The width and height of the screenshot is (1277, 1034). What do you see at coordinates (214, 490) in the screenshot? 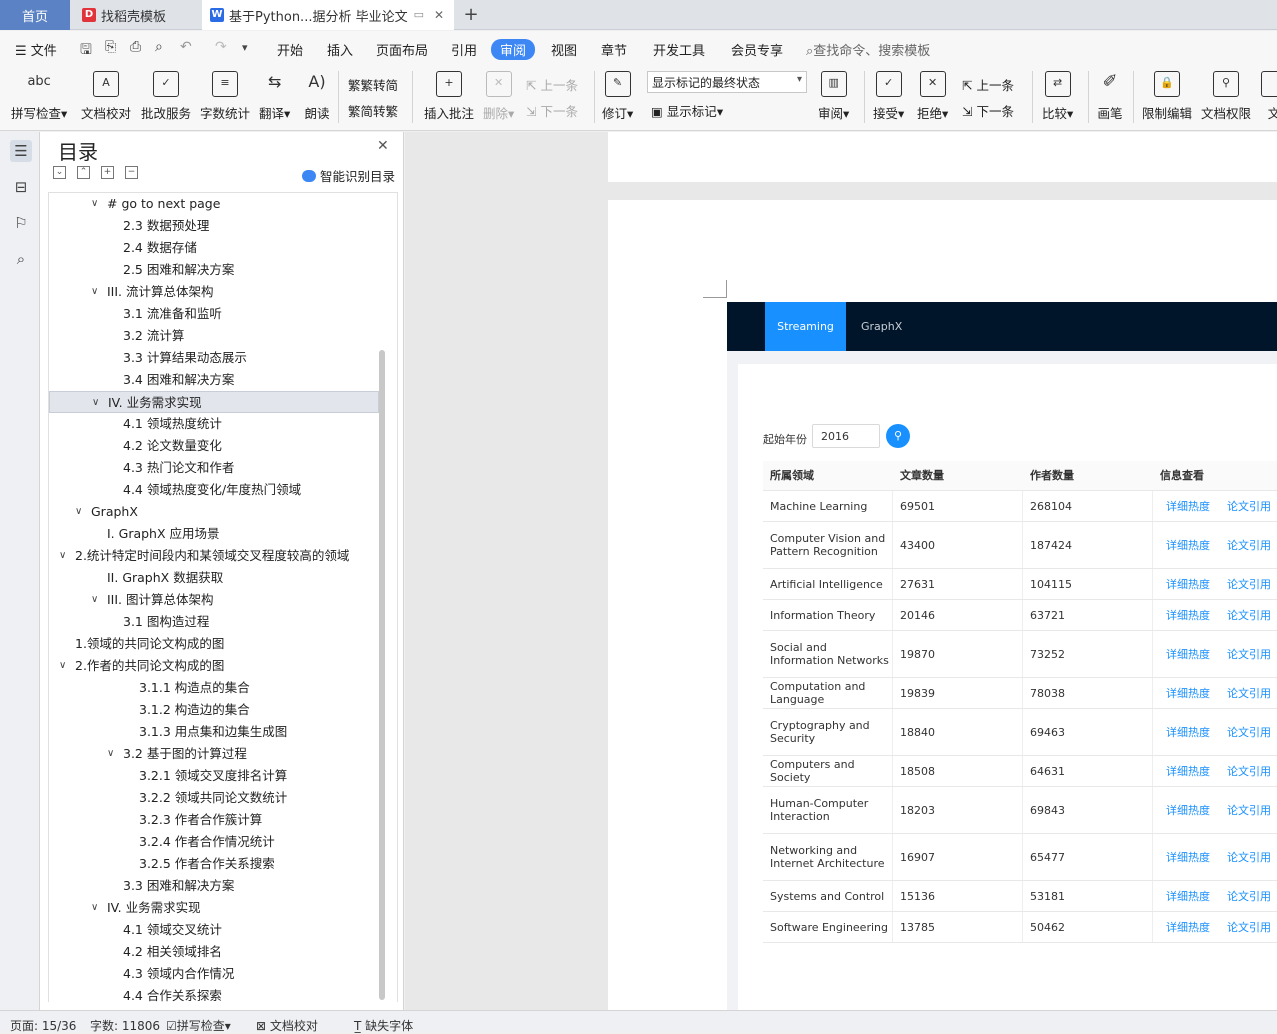
I see `toc-item: 4.4 领域热度变化/年度热门领域` at bounding box center [214, 490].